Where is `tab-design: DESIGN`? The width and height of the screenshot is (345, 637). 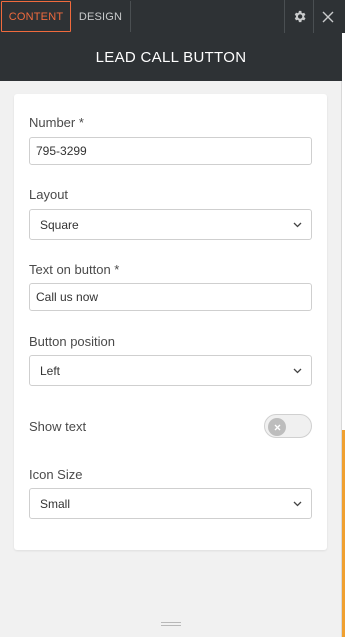 tab-design: DESIGN is located at coordinates (101, 16).